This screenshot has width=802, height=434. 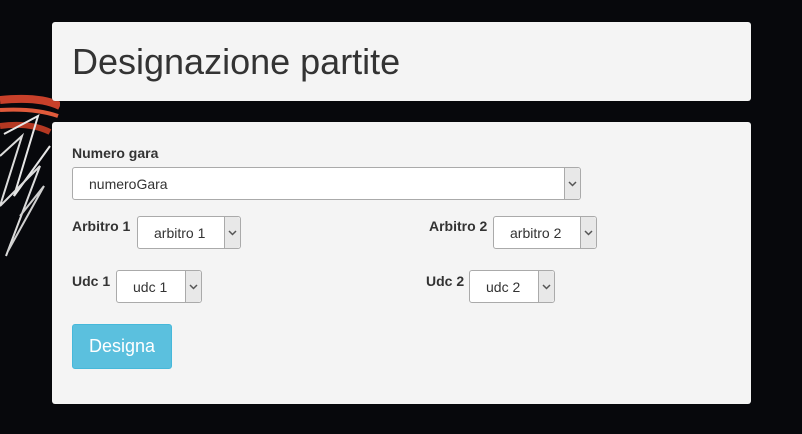 What do you see at coordinates (91, 281) in the screenshot?
I see `udc-1-label: Udc 1` at bounding box center [91, 281].